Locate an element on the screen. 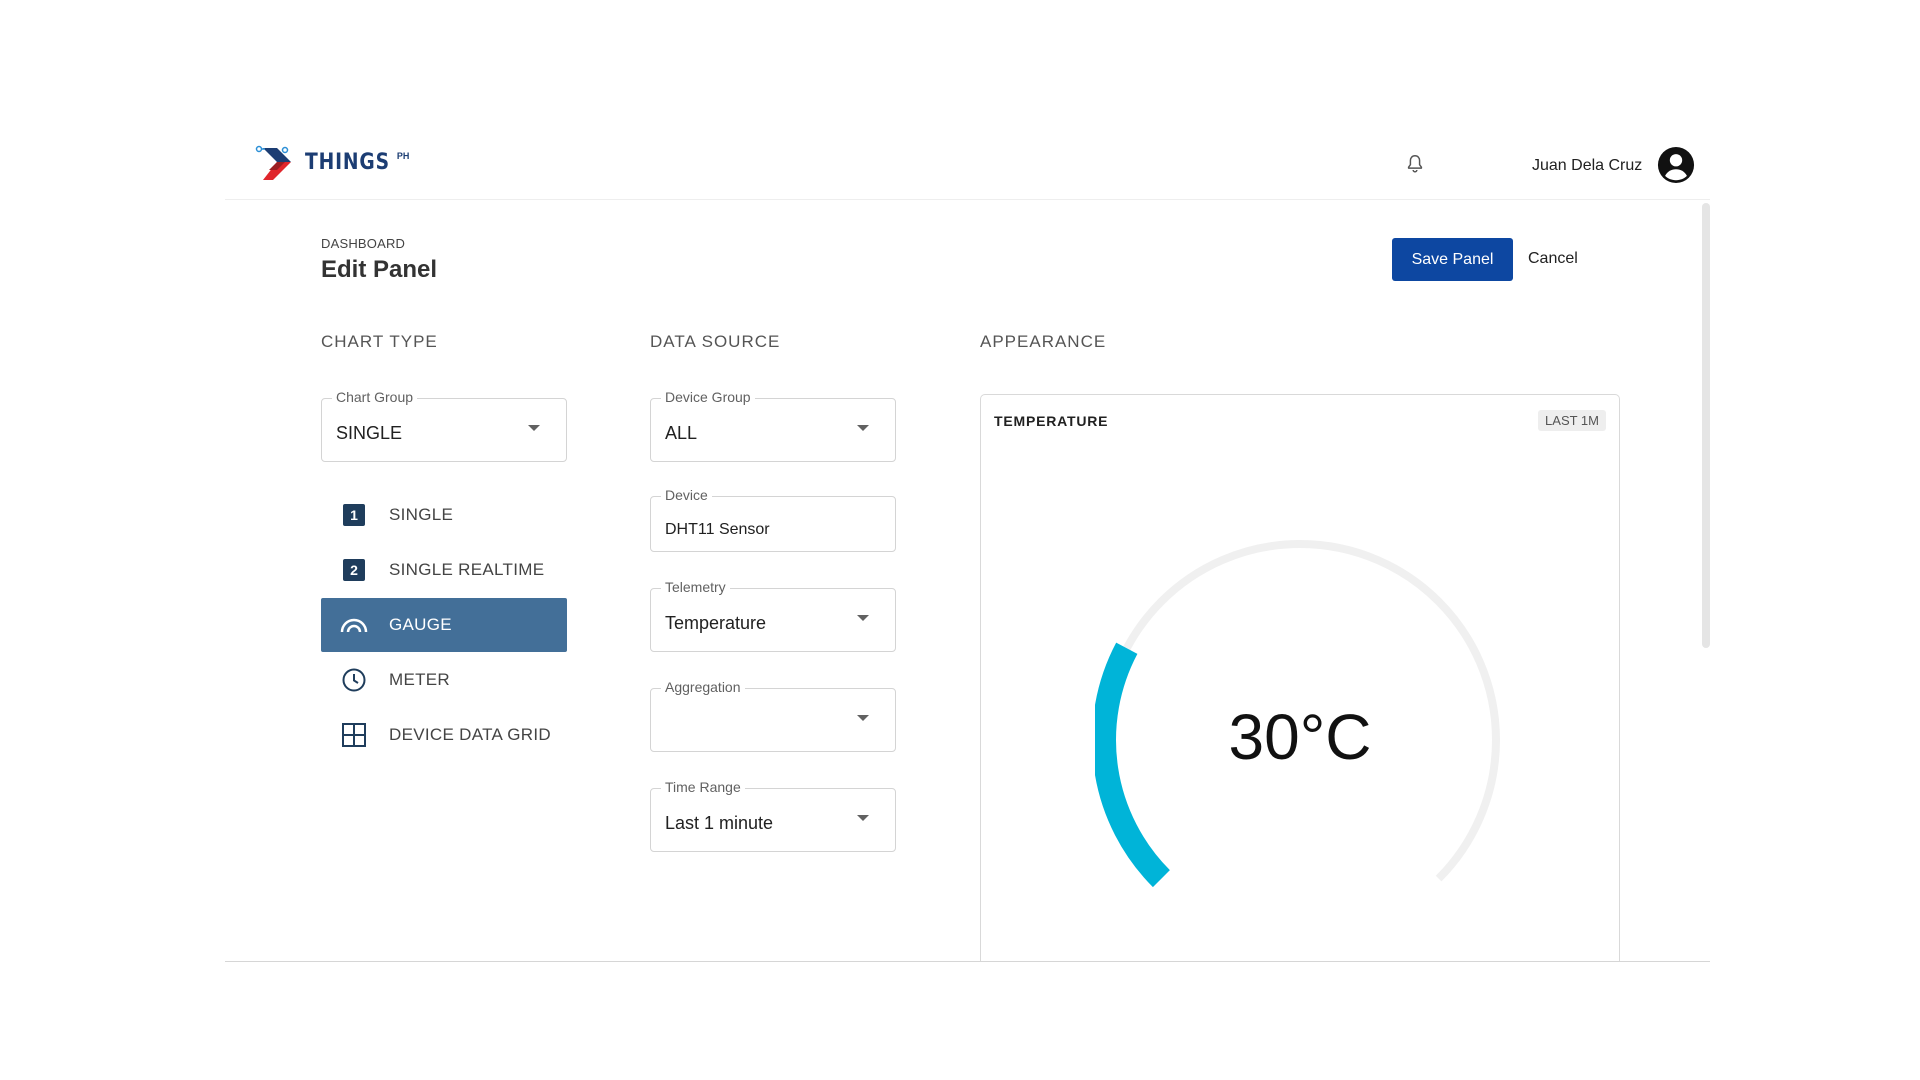 This screenshot has height=1080, width=1920. logo-text: THINGS is located at coordinates (347, 162).